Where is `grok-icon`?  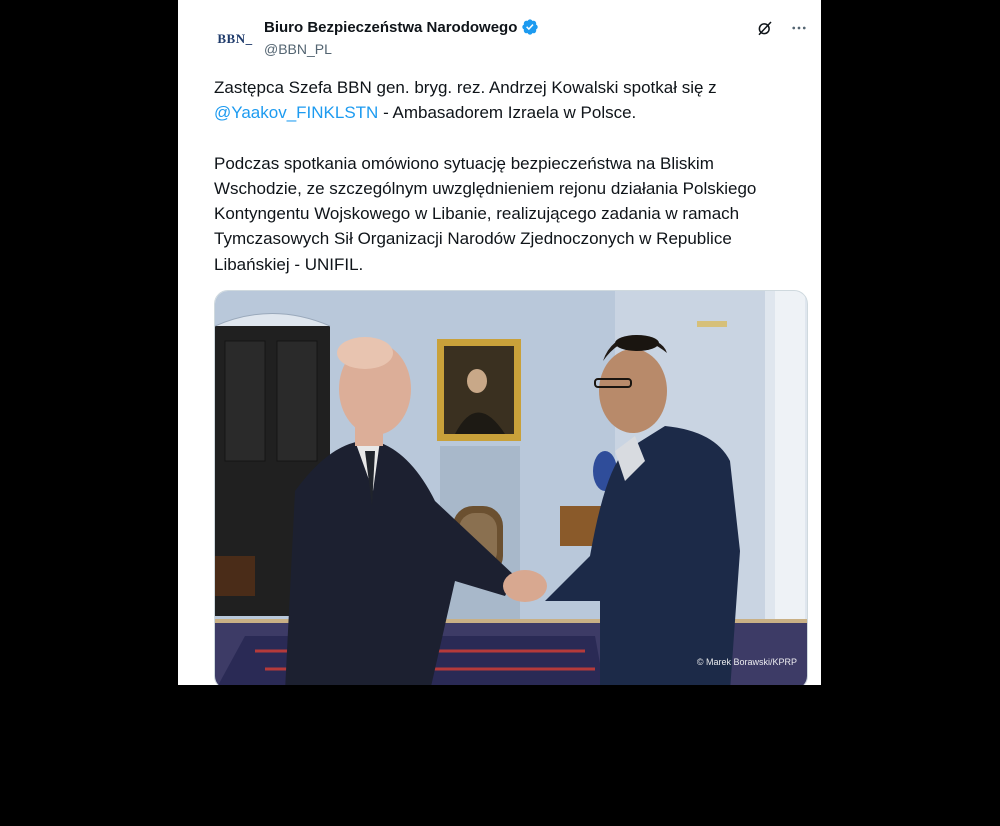
grok-icon is located at coordinates (765, 28).